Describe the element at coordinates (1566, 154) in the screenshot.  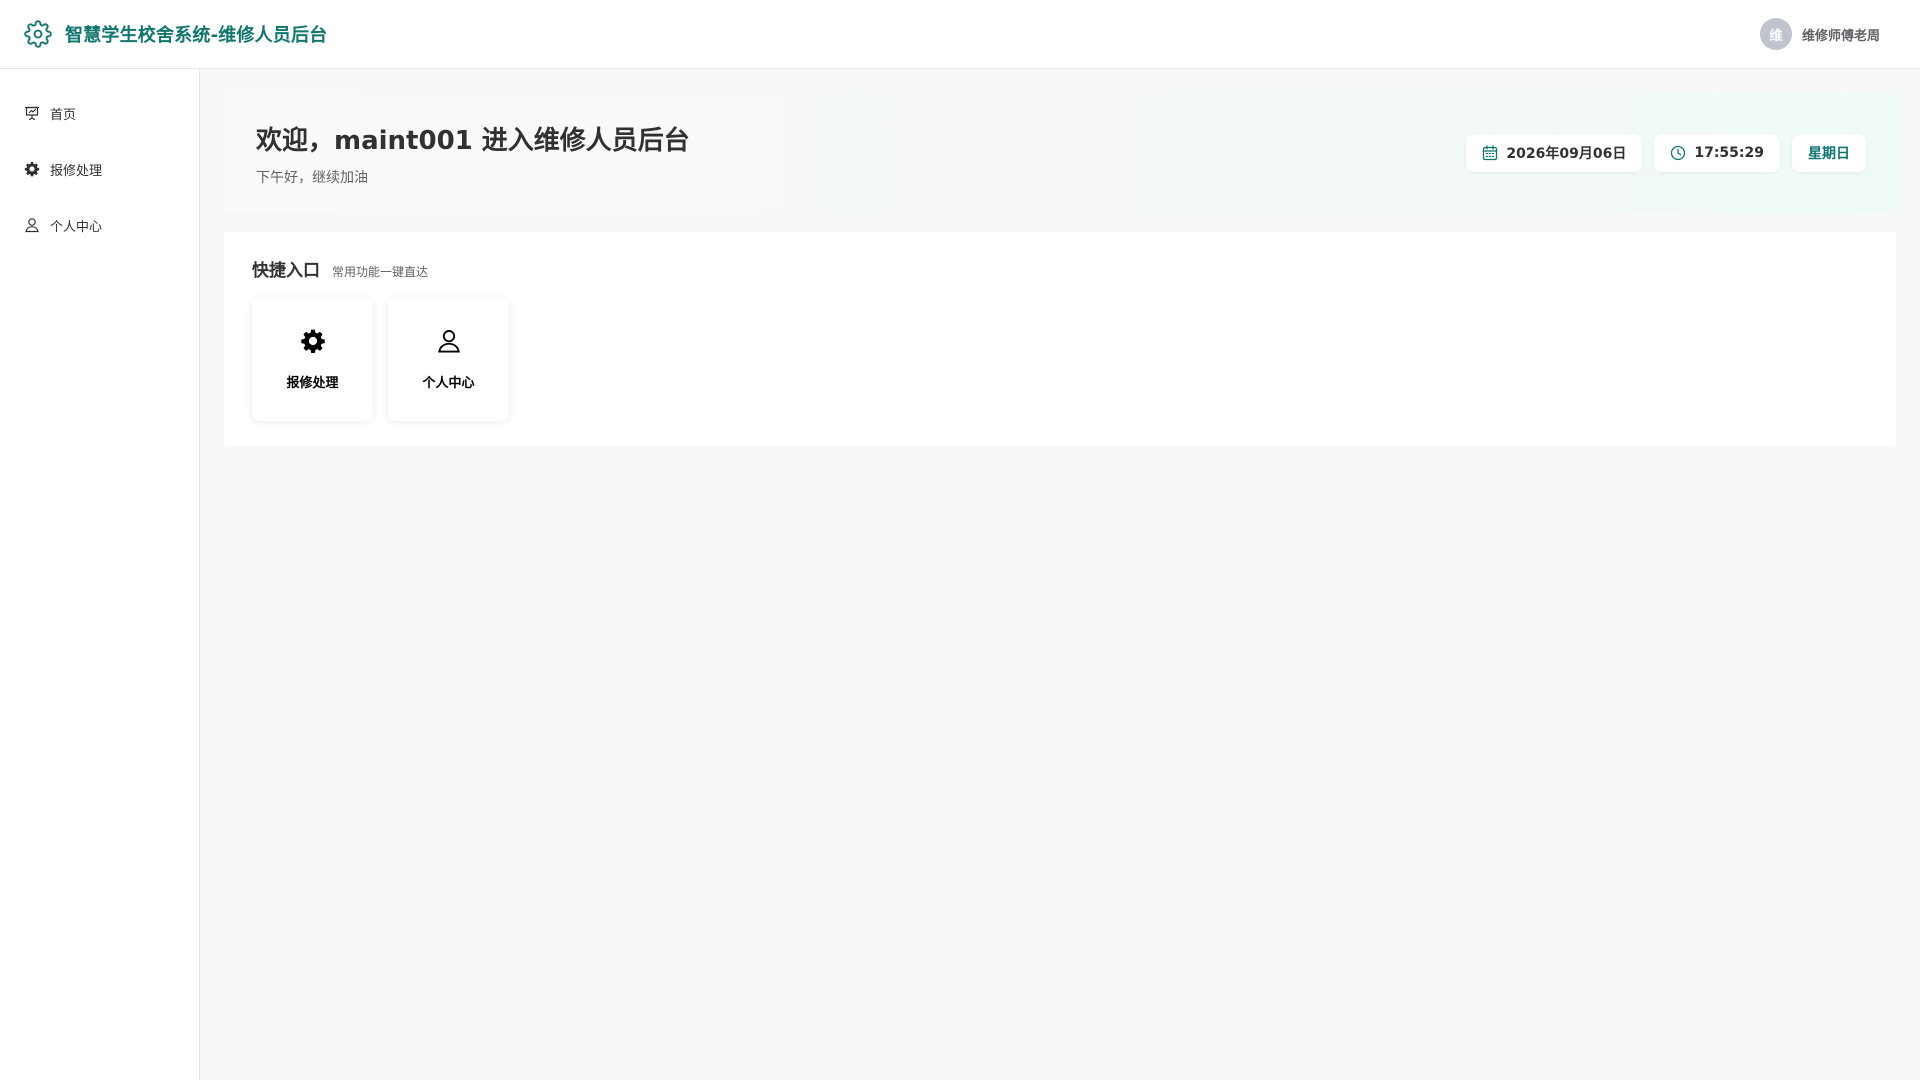
I see `date-text: 2026年09月06日` at that location.